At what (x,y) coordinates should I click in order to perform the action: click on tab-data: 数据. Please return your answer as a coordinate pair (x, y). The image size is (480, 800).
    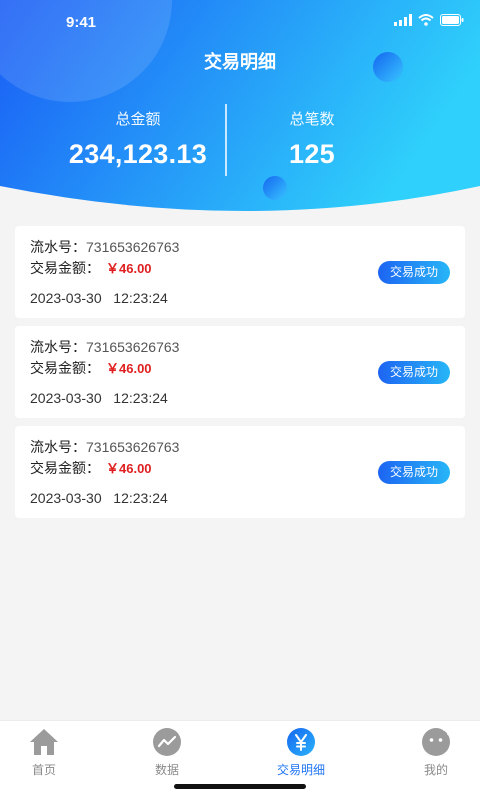
    Looking at the image, I should click on (167, 752).